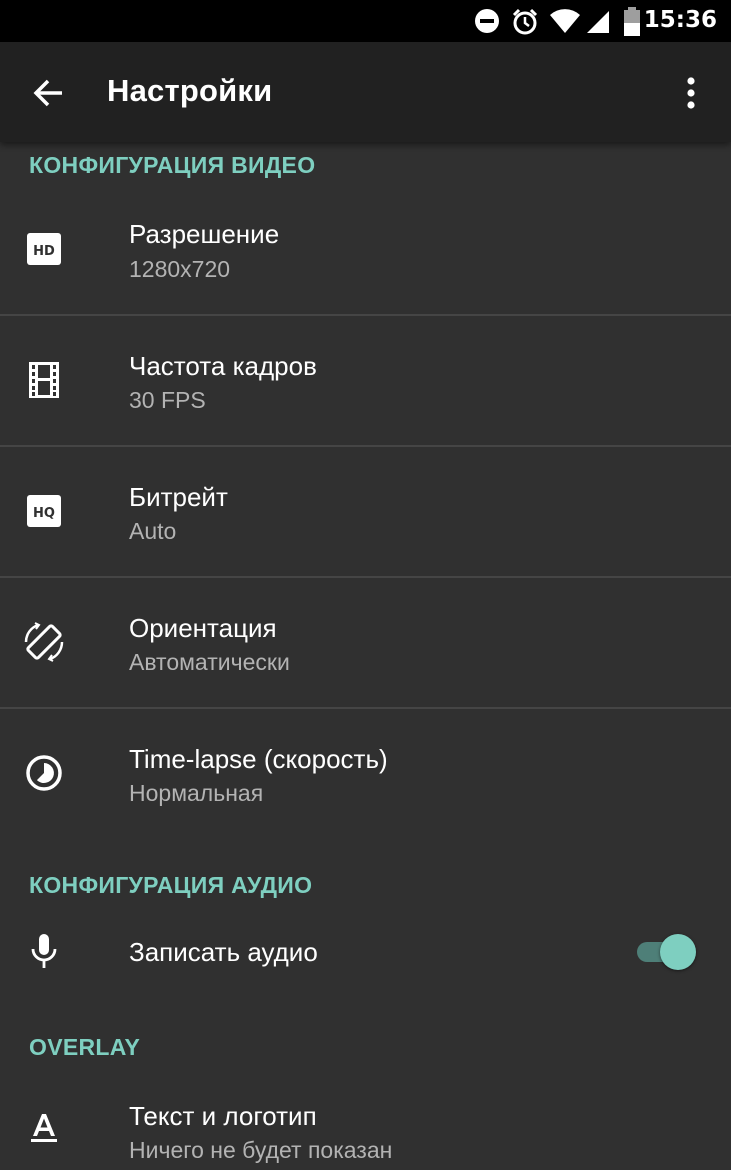  What do you see at coordinates (153, 531) in the screenshot?
I see `setting-value: Auto` at bounding box center [153, 531].